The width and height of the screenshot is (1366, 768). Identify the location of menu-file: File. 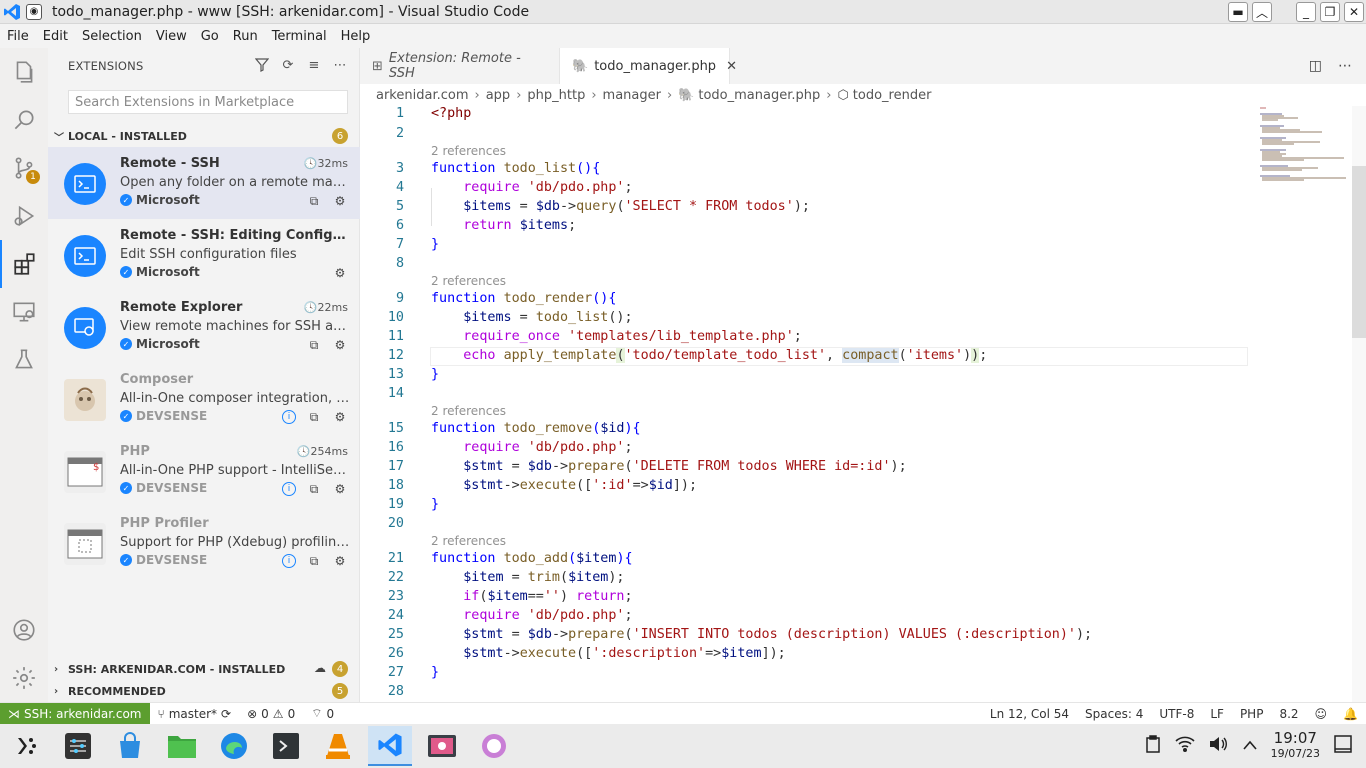
(18, 36).